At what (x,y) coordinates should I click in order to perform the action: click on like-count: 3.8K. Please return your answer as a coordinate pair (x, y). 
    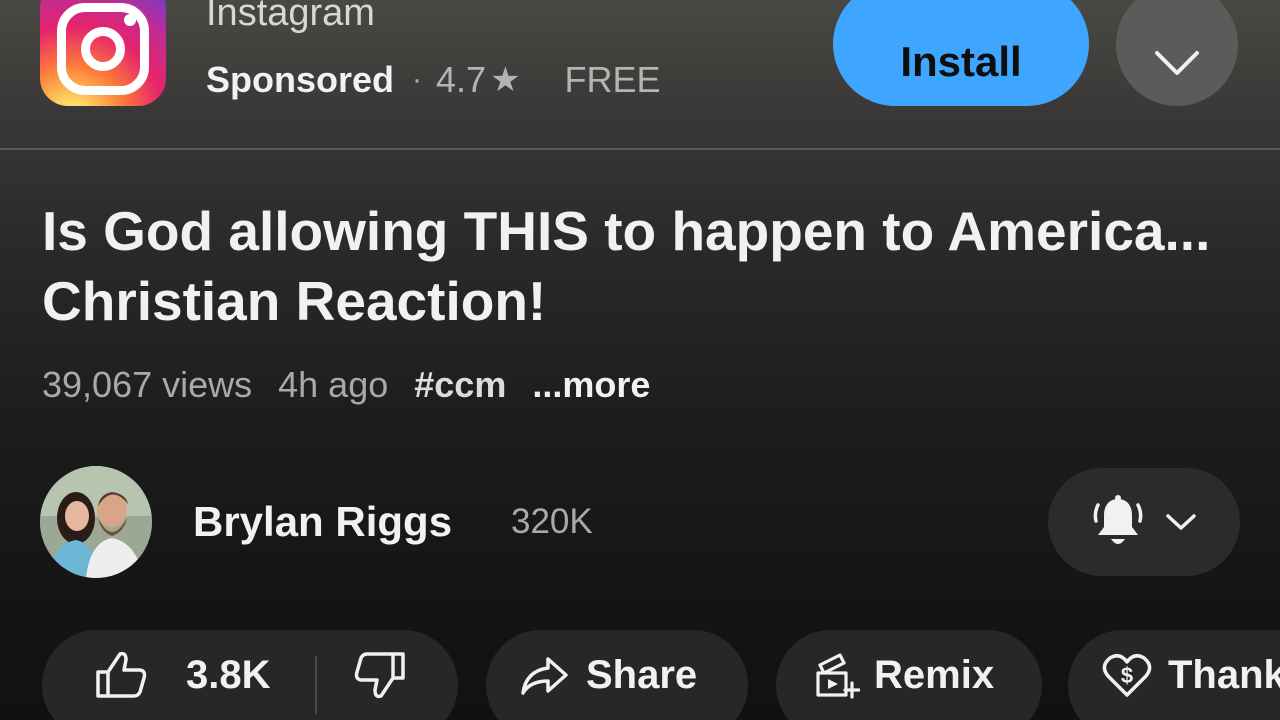
    Looking at the image, I should click on (228, 674).